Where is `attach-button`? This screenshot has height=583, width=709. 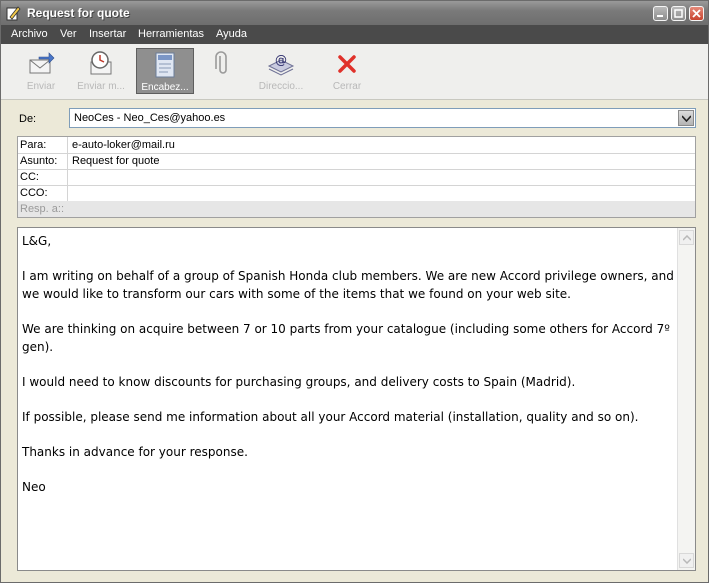
attach-button is located at coordinates (223, 71).